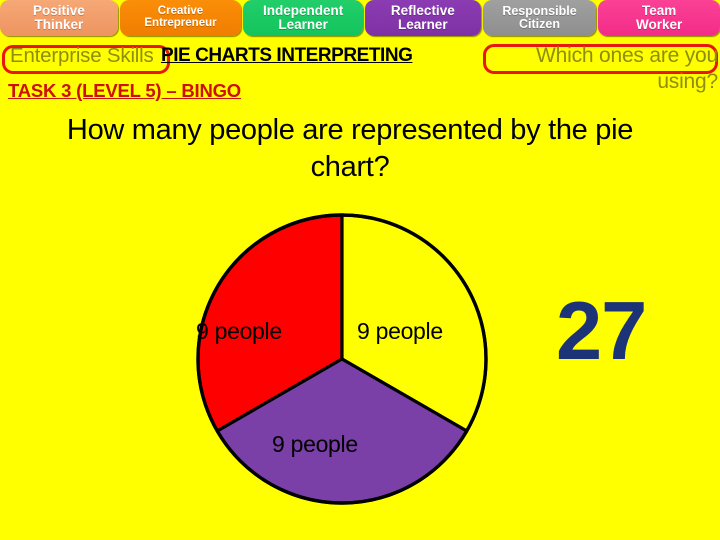 Image resolution: width=720 pixels, height=540 pixels. What do you see at coordinates (659, 11) in the screenshot?
I see `skill-pill-line1: Team` at bounding box center [659, 11].